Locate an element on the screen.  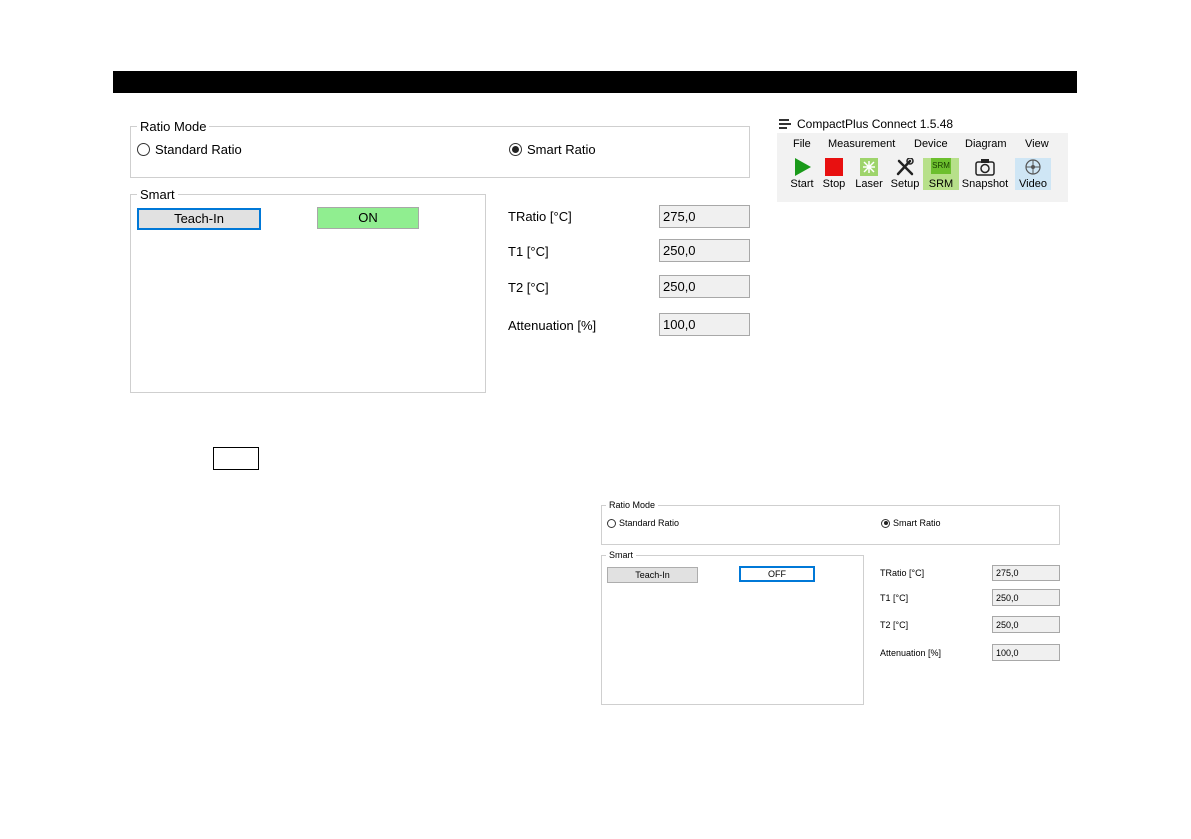
tratio-label-2: TRatio [°C] is located at coordinates (902, 573).